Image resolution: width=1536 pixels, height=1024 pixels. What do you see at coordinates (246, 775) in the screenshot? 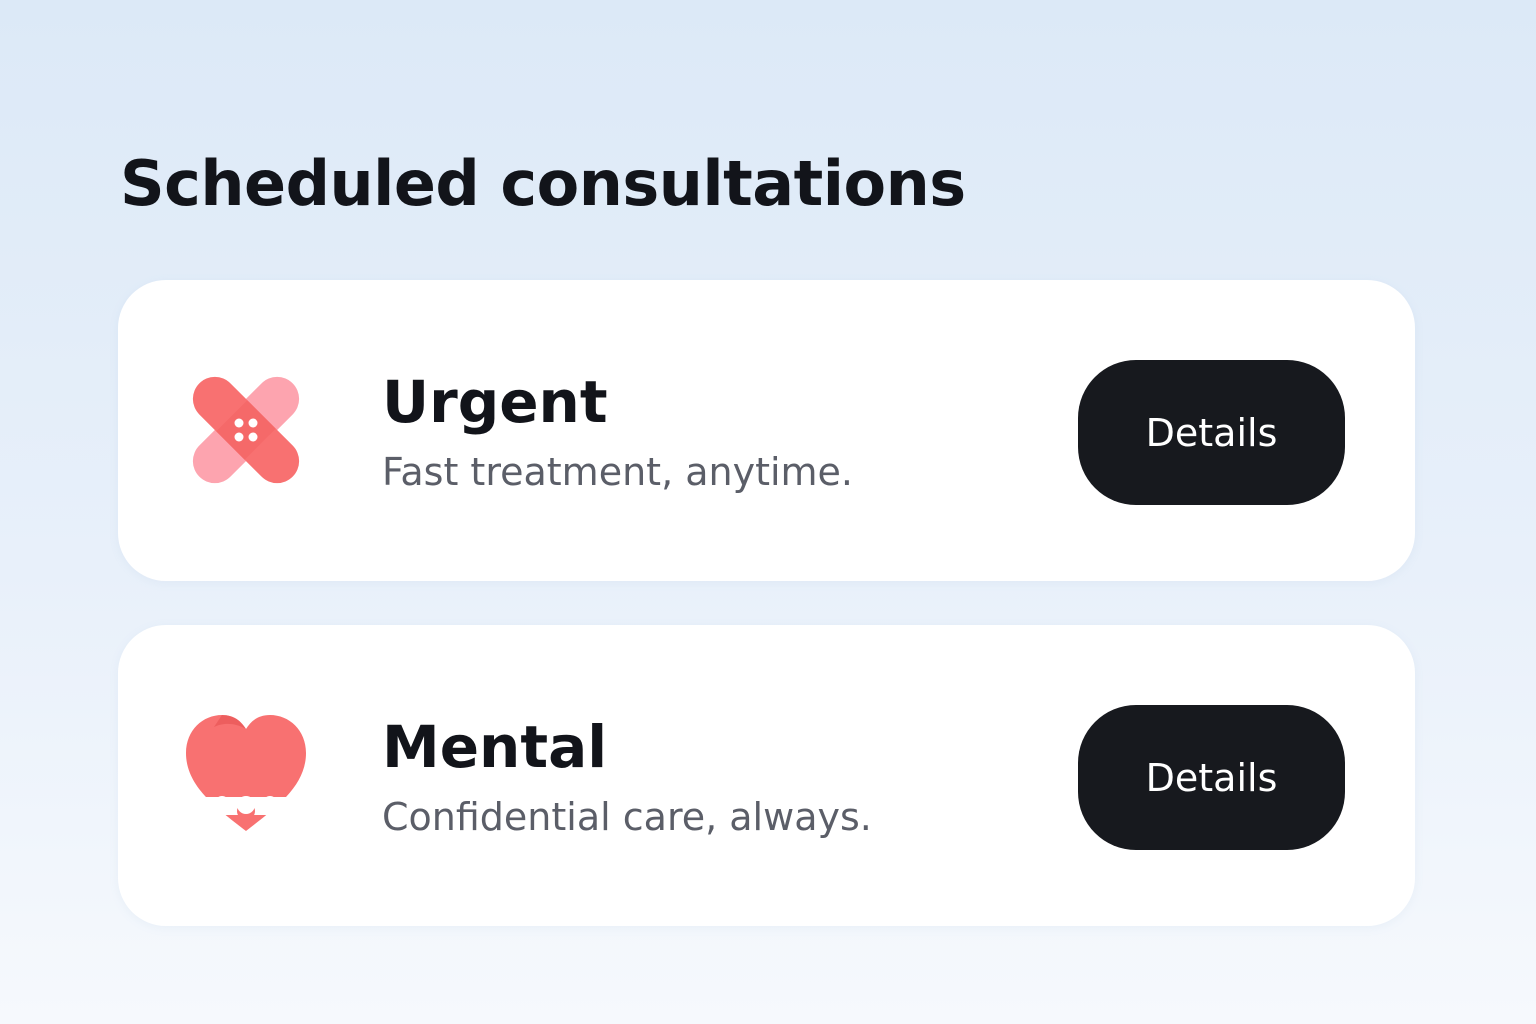
I see `heart-icon` at bounding box center [246, 775].